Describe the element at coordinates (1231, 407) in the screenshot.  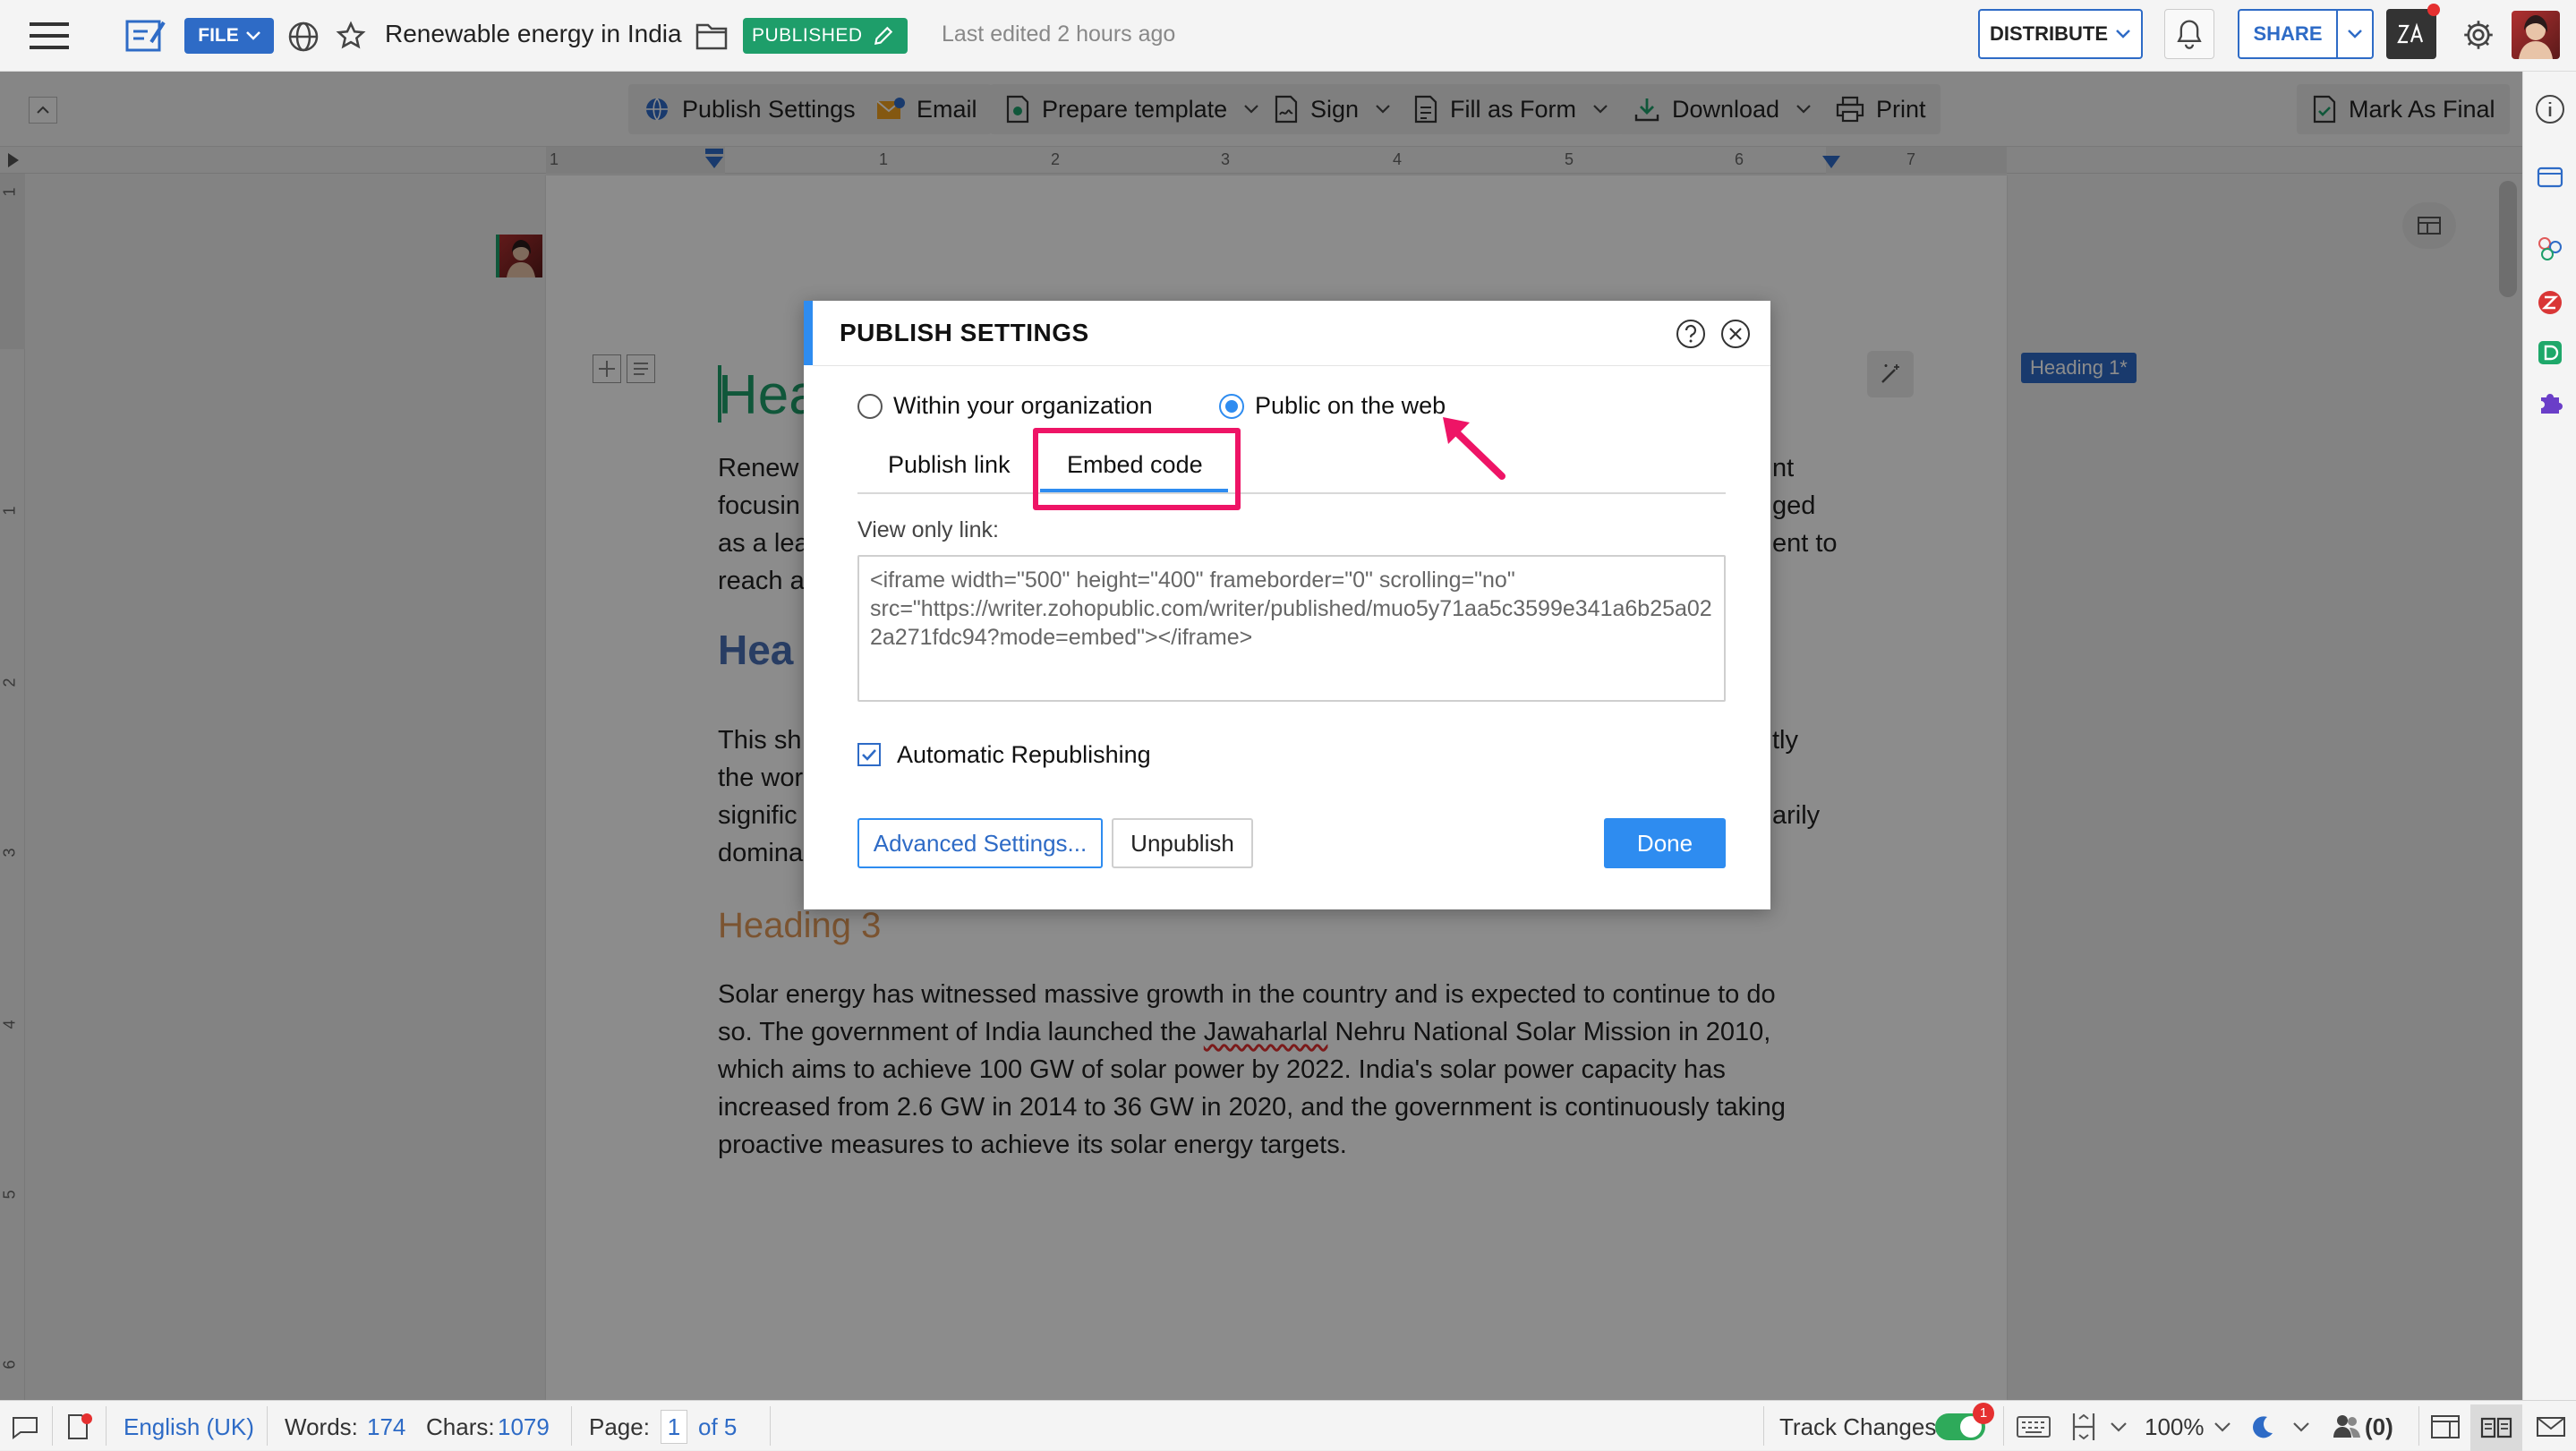
I see `radio-public-on-web` at that location.